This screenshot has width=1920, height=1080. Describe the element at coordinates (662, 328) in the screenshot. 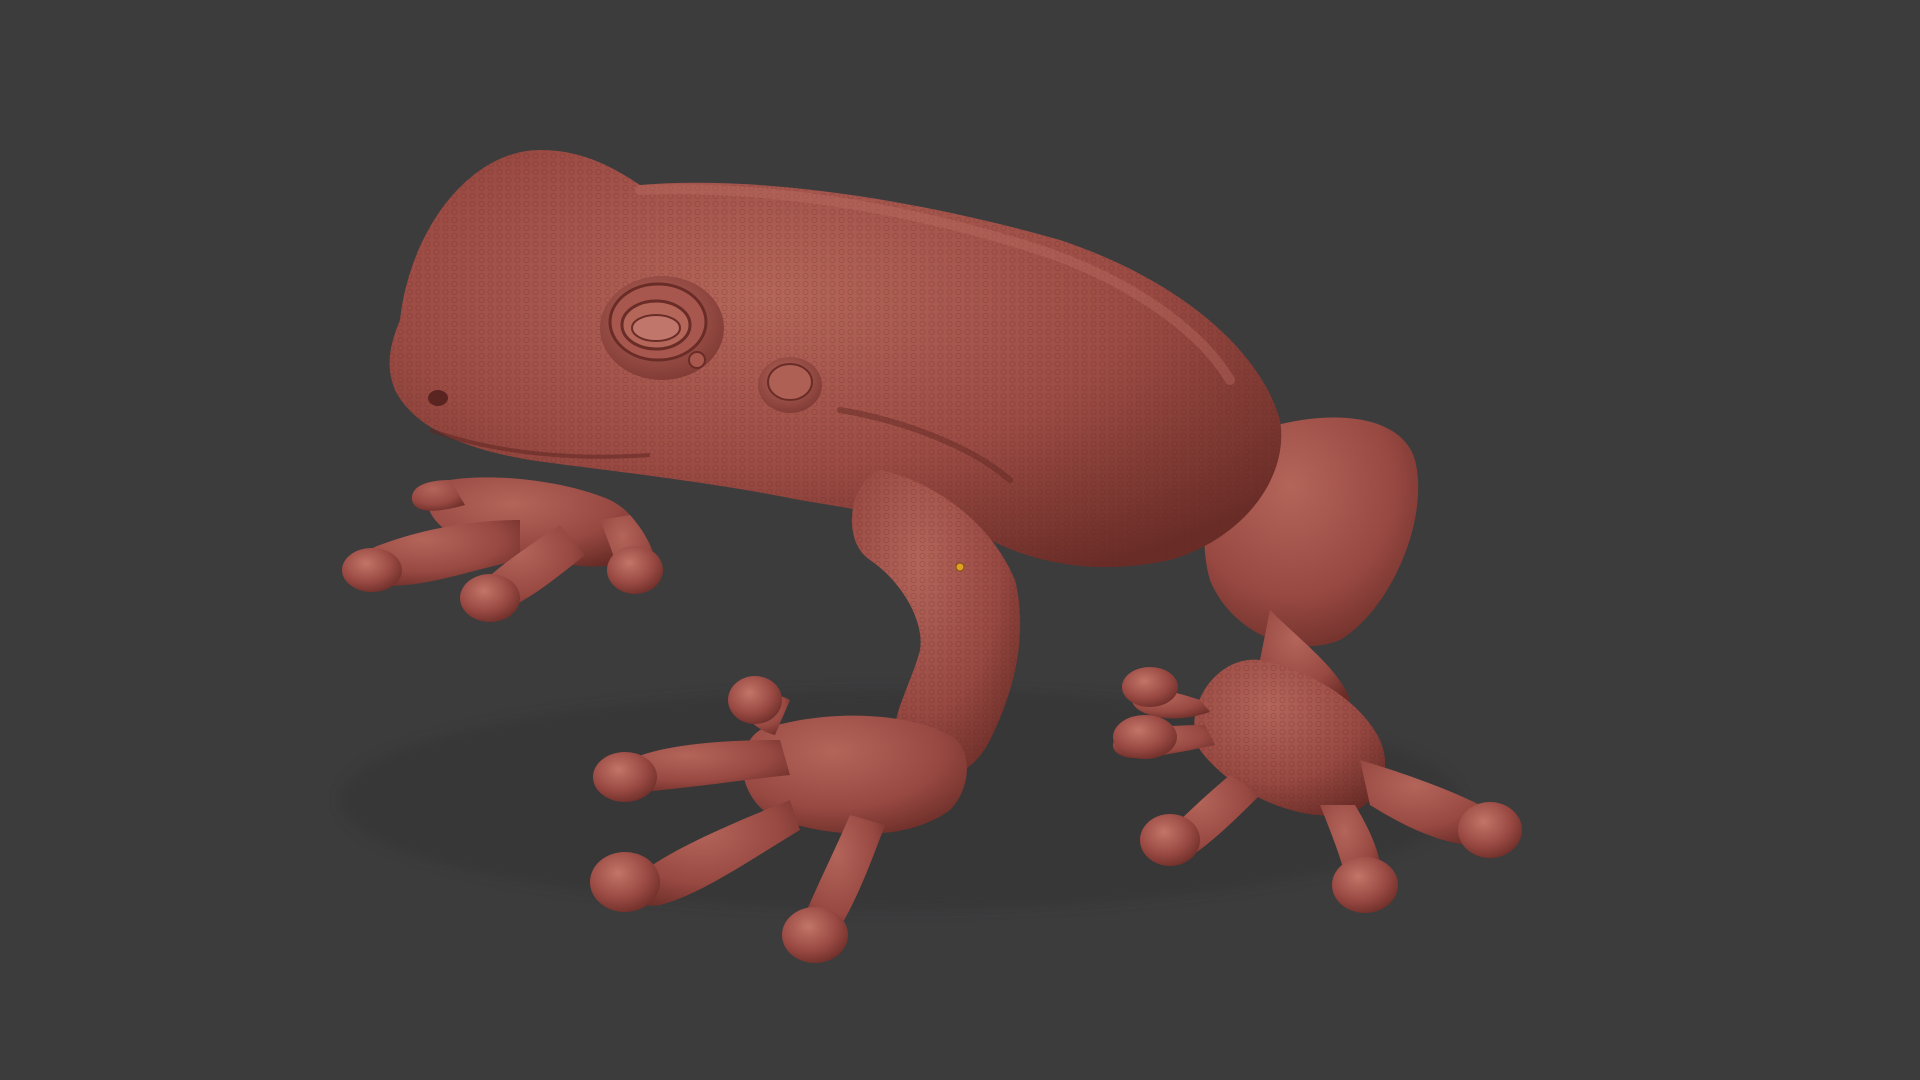

I see `frog-eye` at that location.